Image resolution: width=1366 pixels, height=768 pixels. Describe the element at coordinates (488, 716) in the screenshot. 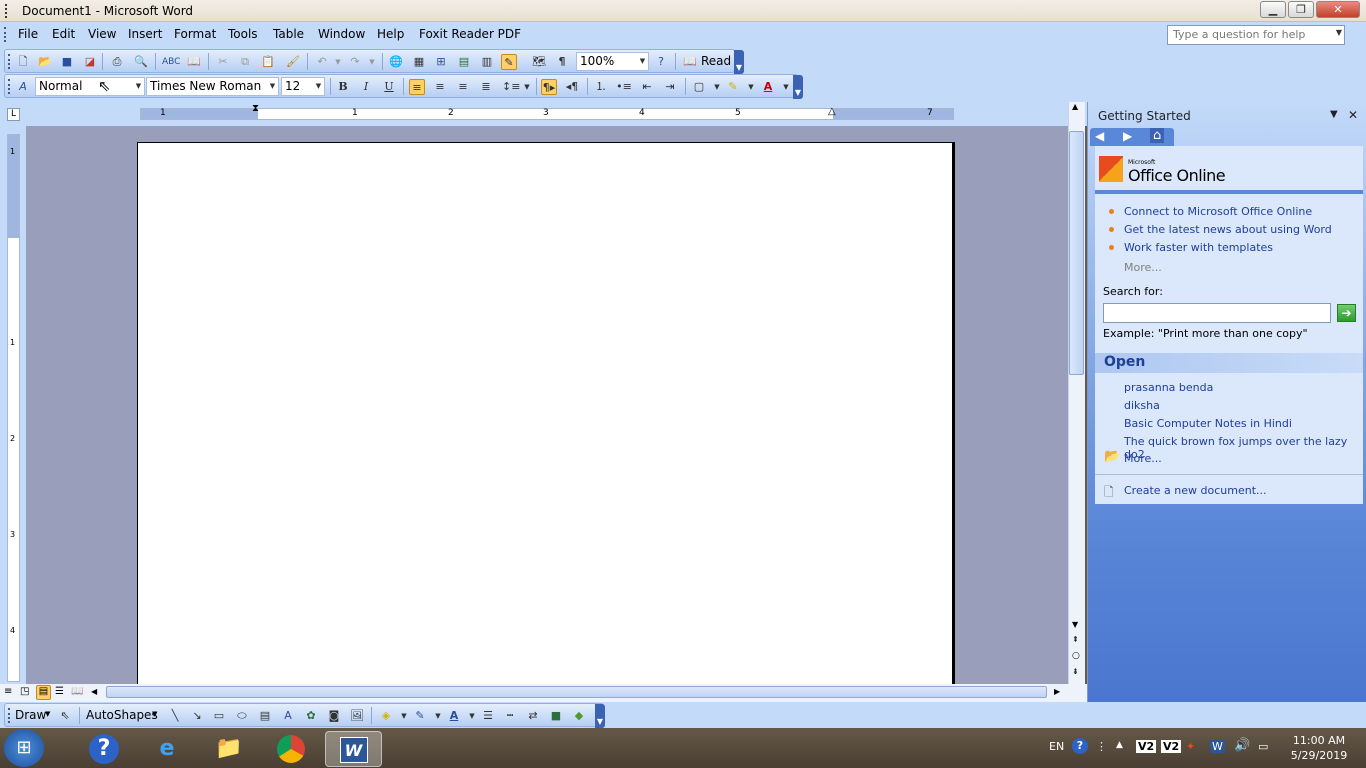

I see `line-style-icon: ☰` at that location.